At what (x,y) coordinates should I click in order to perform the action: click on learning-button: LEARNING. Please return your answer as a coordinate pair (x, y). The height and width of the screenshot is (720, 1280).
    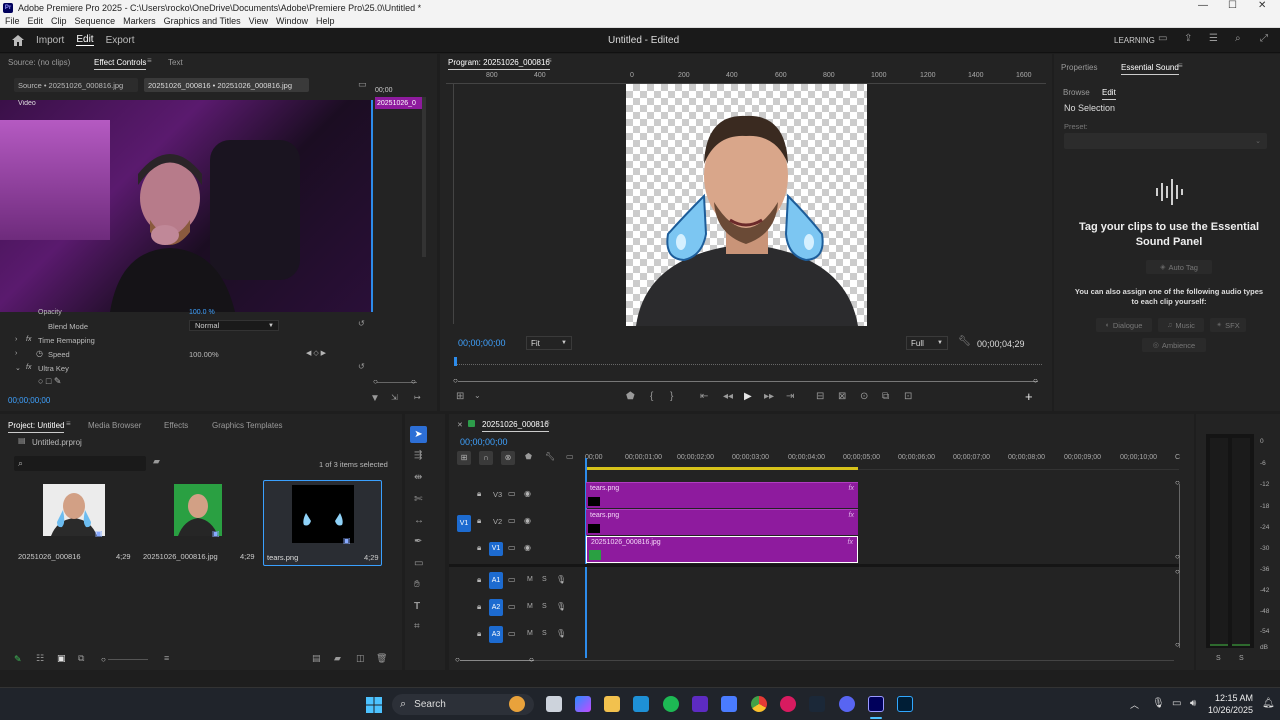
    Looking at the image, I should click on (1134, 40).